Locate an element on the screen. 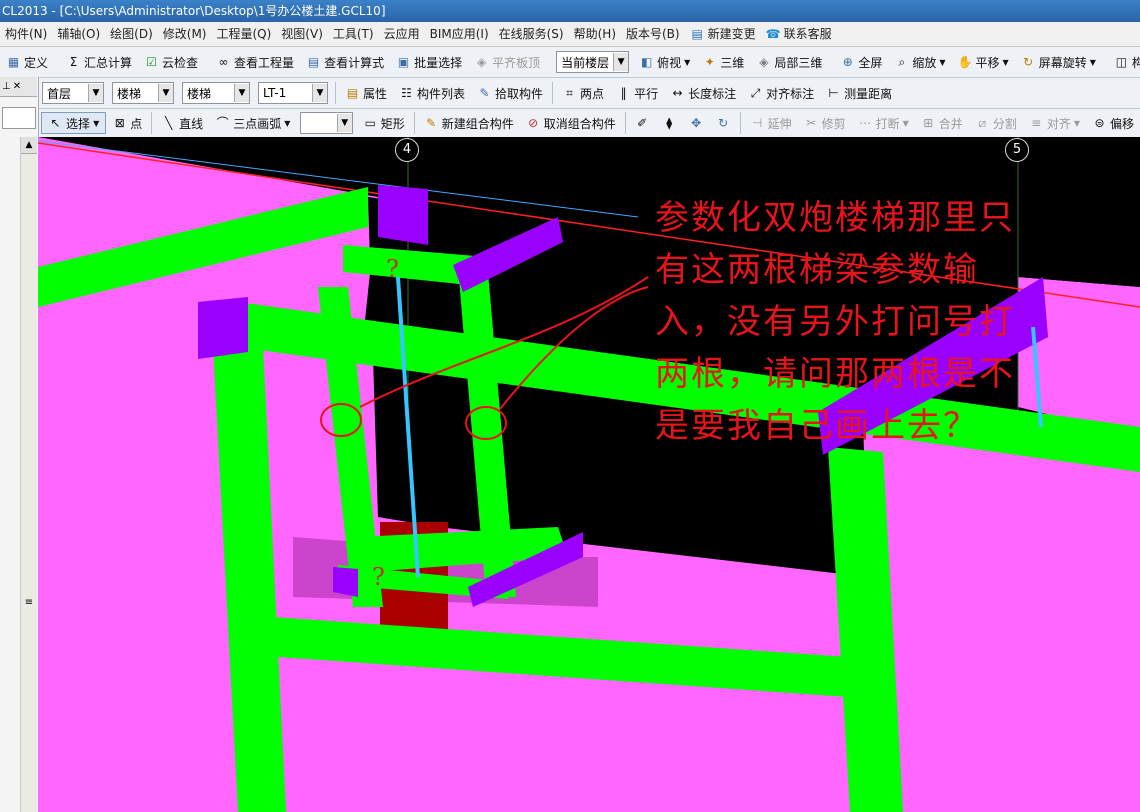 The image size is (1140, 812). component-list-button: ☷ 构件列表 is located at coordinates (432, 93).